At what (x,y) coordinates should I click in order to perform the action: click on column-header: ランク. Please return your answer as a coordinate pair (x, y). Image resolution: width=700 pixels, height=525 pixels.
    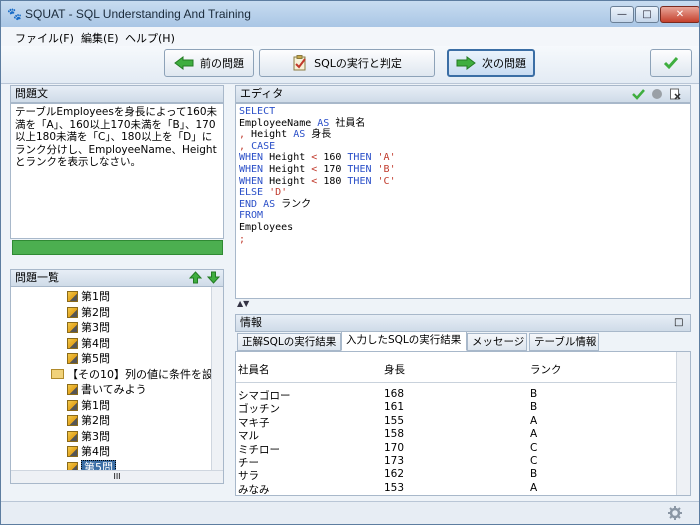
    Looking at the image, I should click on (546, 369).